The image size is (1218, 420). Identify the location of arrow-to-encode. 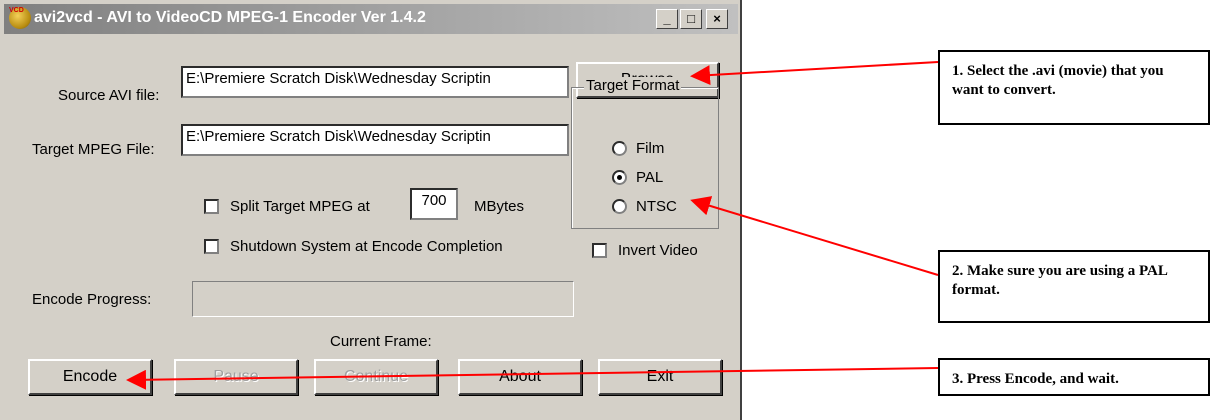
(532, 378).